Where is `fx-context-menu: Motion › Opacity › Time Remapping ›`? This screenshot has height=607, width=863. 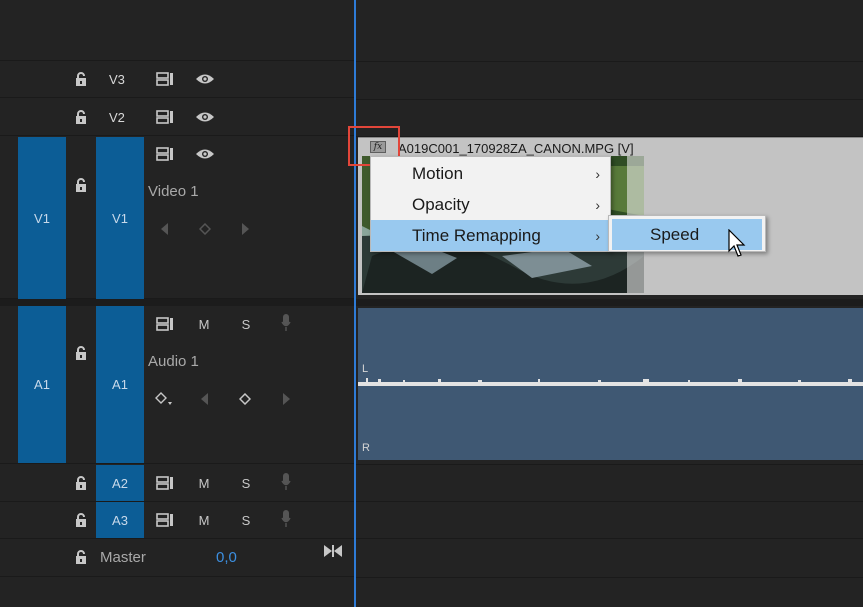
fx-context-menu: Motion › Opacity › Time Remapping › is located at coordinates (490, 204).